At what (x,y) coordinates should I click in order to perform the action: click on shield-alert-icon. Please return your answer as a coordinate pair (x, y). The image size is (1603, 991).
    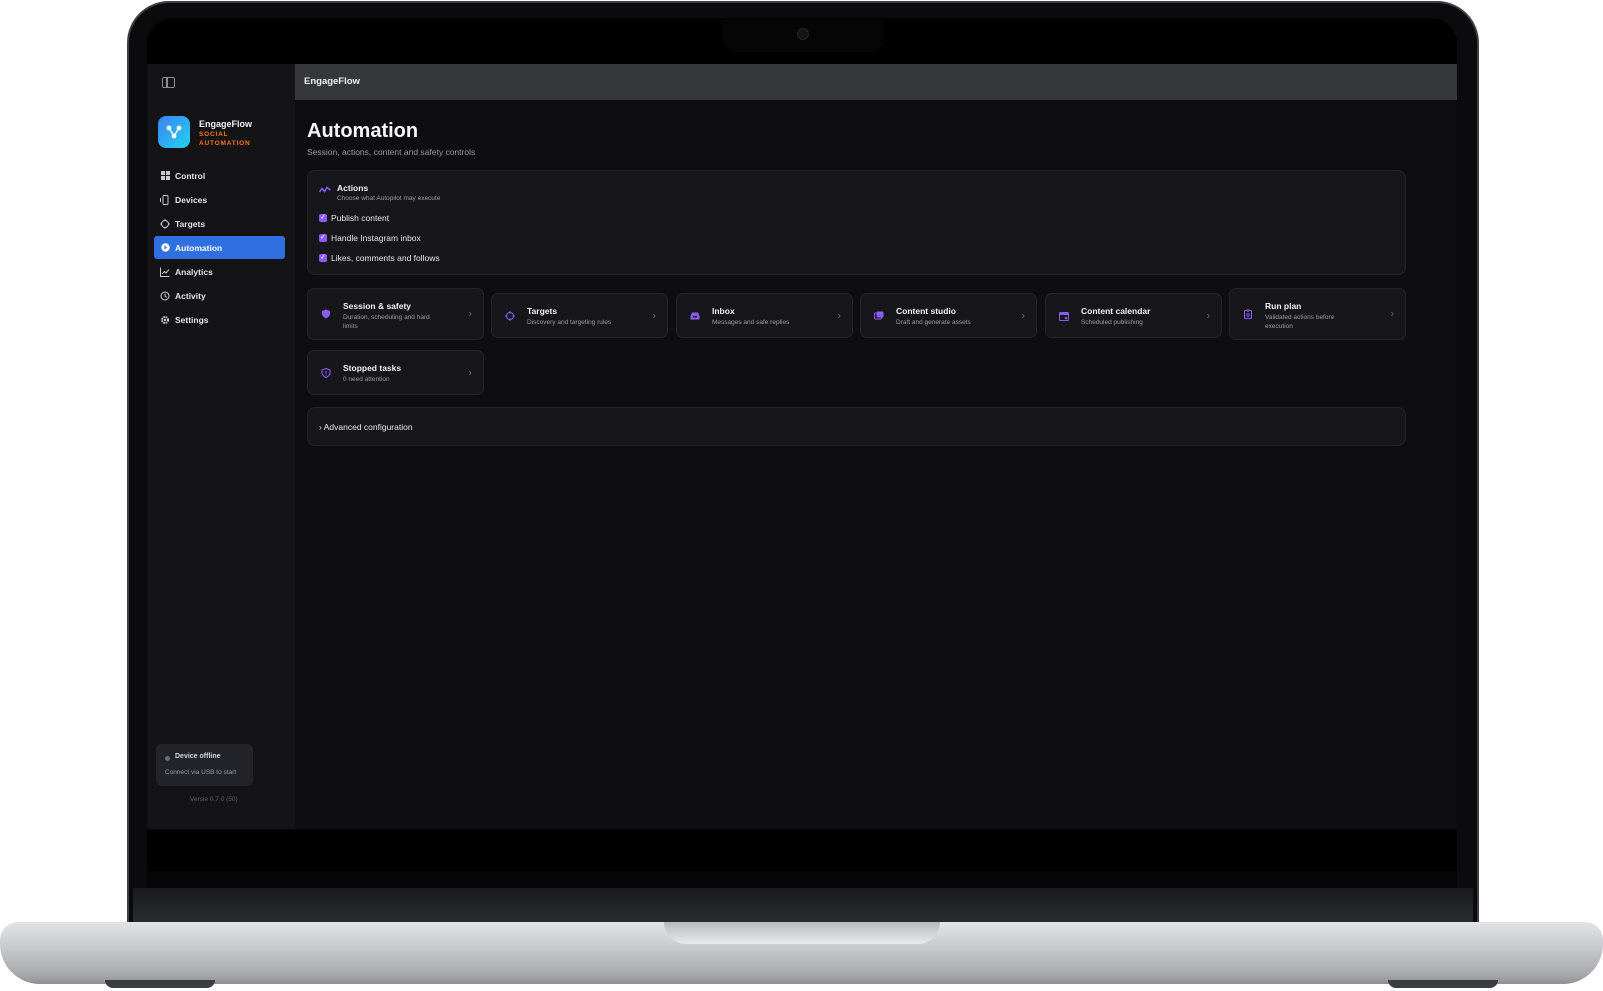
    Looking at the image, I should click on (326, 372).